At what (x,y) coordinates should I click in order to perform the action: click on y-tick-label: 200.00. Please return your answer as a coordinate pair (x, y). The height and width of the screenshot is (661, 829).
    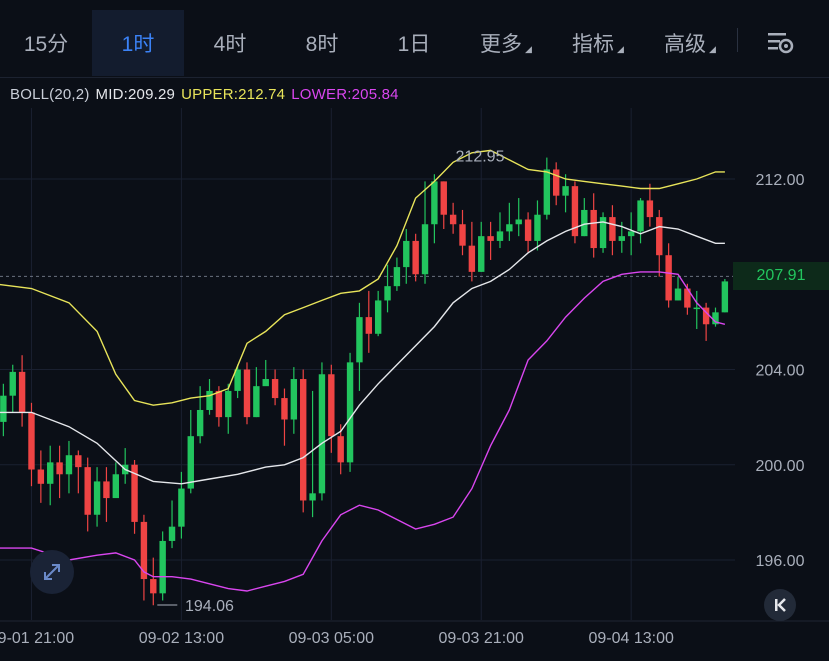
    Looking at the image, I should click on (780, 466).